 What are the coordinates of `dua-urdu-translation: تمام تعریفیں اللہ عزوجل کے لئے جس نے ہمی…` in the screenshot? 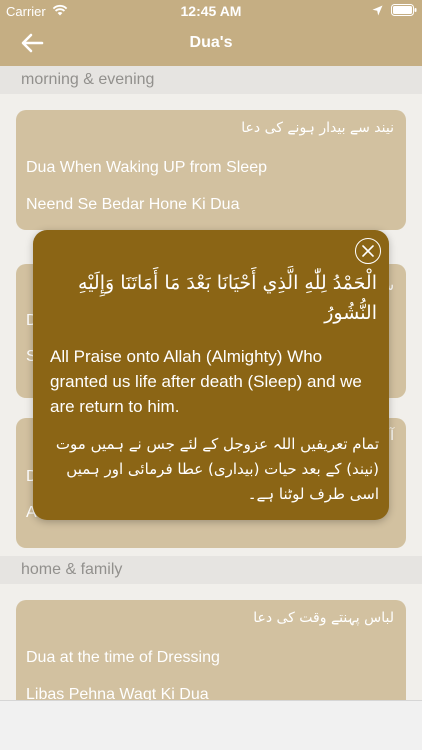 It's located at (217, 469).